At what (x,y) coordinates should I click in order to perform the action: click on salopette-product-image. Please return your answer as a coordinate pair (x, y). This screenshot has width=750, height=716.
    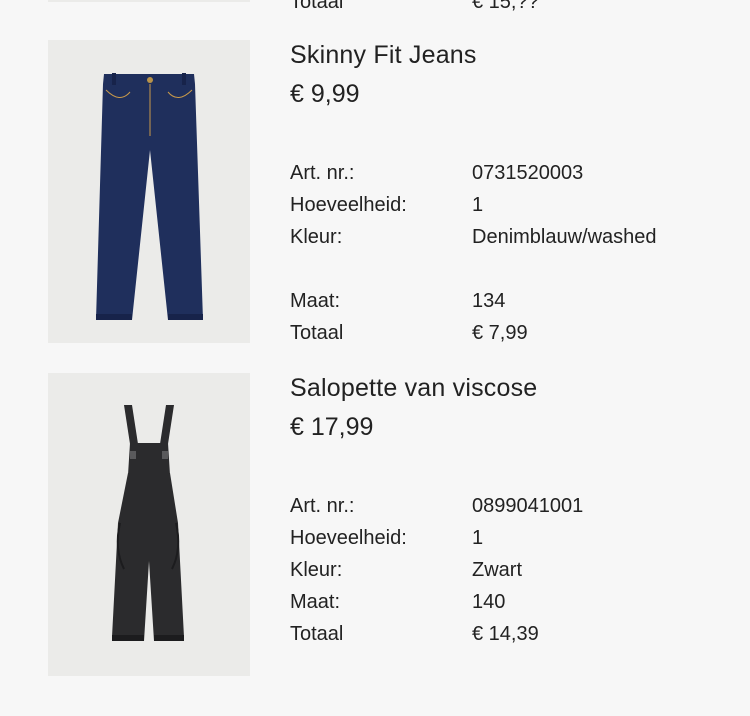
    Looking at the image, I should click on (149, 524).